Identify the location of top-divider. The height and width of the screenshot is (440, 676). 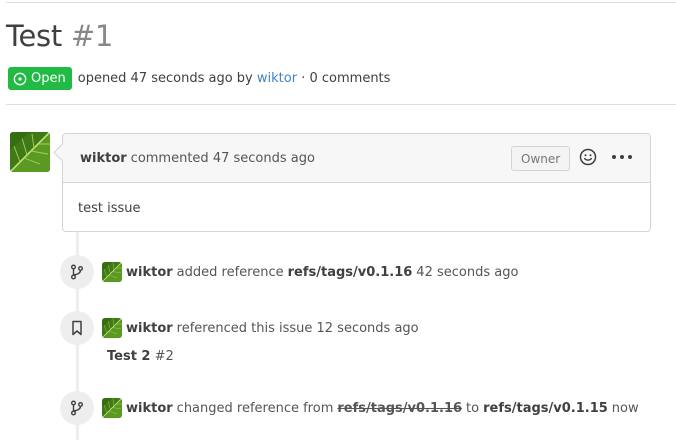
(341, 2).